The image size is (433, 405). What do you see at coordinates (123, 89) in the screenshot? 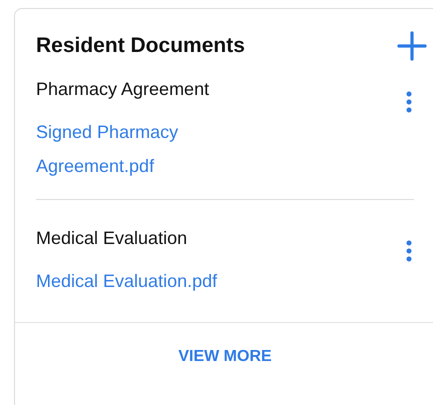
I see `document-name: Pharmacy Agreement` at bounding box center [123, 89].